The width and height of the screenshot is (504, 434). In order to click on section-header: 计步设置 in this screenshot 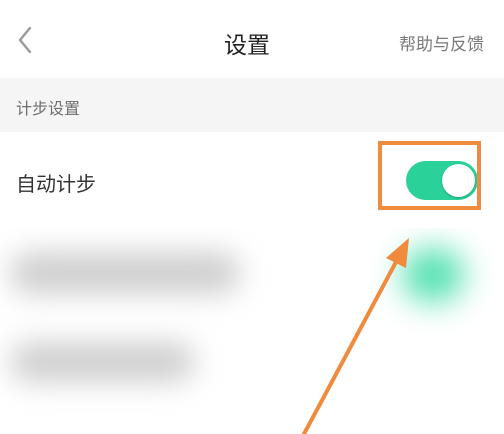, I will do `click(252, 105)`.